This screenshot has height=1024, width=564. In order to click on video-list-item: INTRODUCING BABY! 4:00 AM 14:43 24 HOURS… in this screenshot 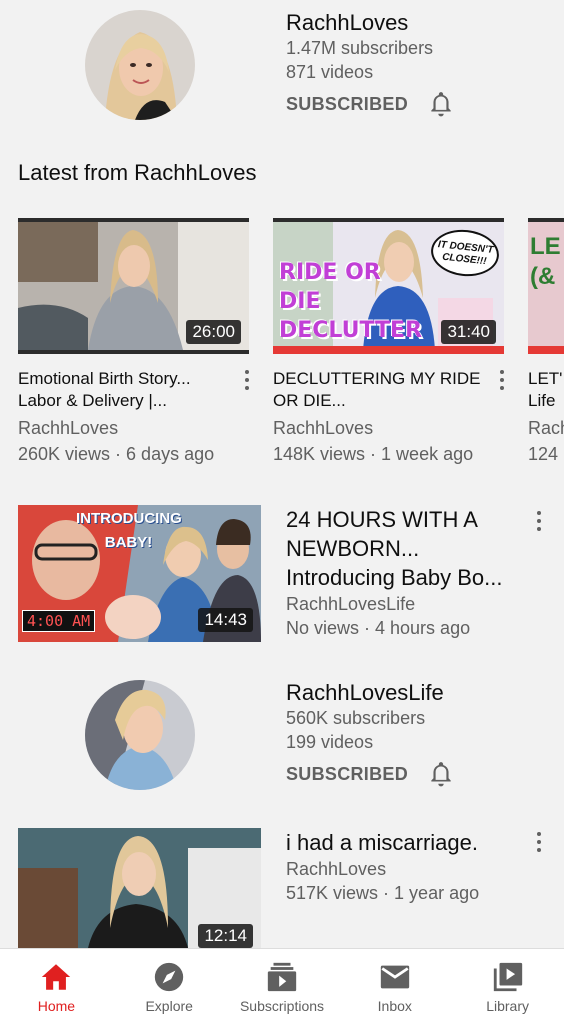, I will do `click(282, 575)`.